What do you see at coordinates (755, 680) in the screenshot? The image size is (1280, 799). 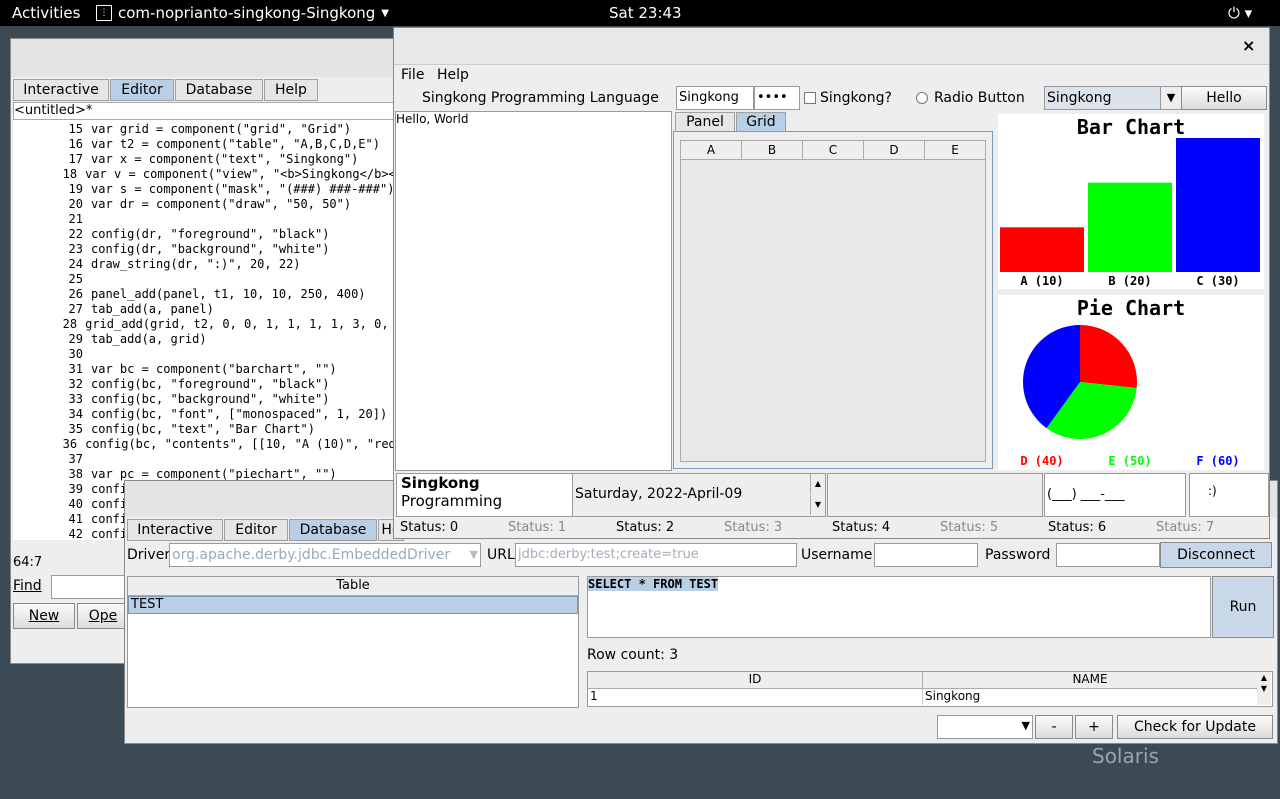 I see `column-header-id: ID` at bounding box center [755, 680].